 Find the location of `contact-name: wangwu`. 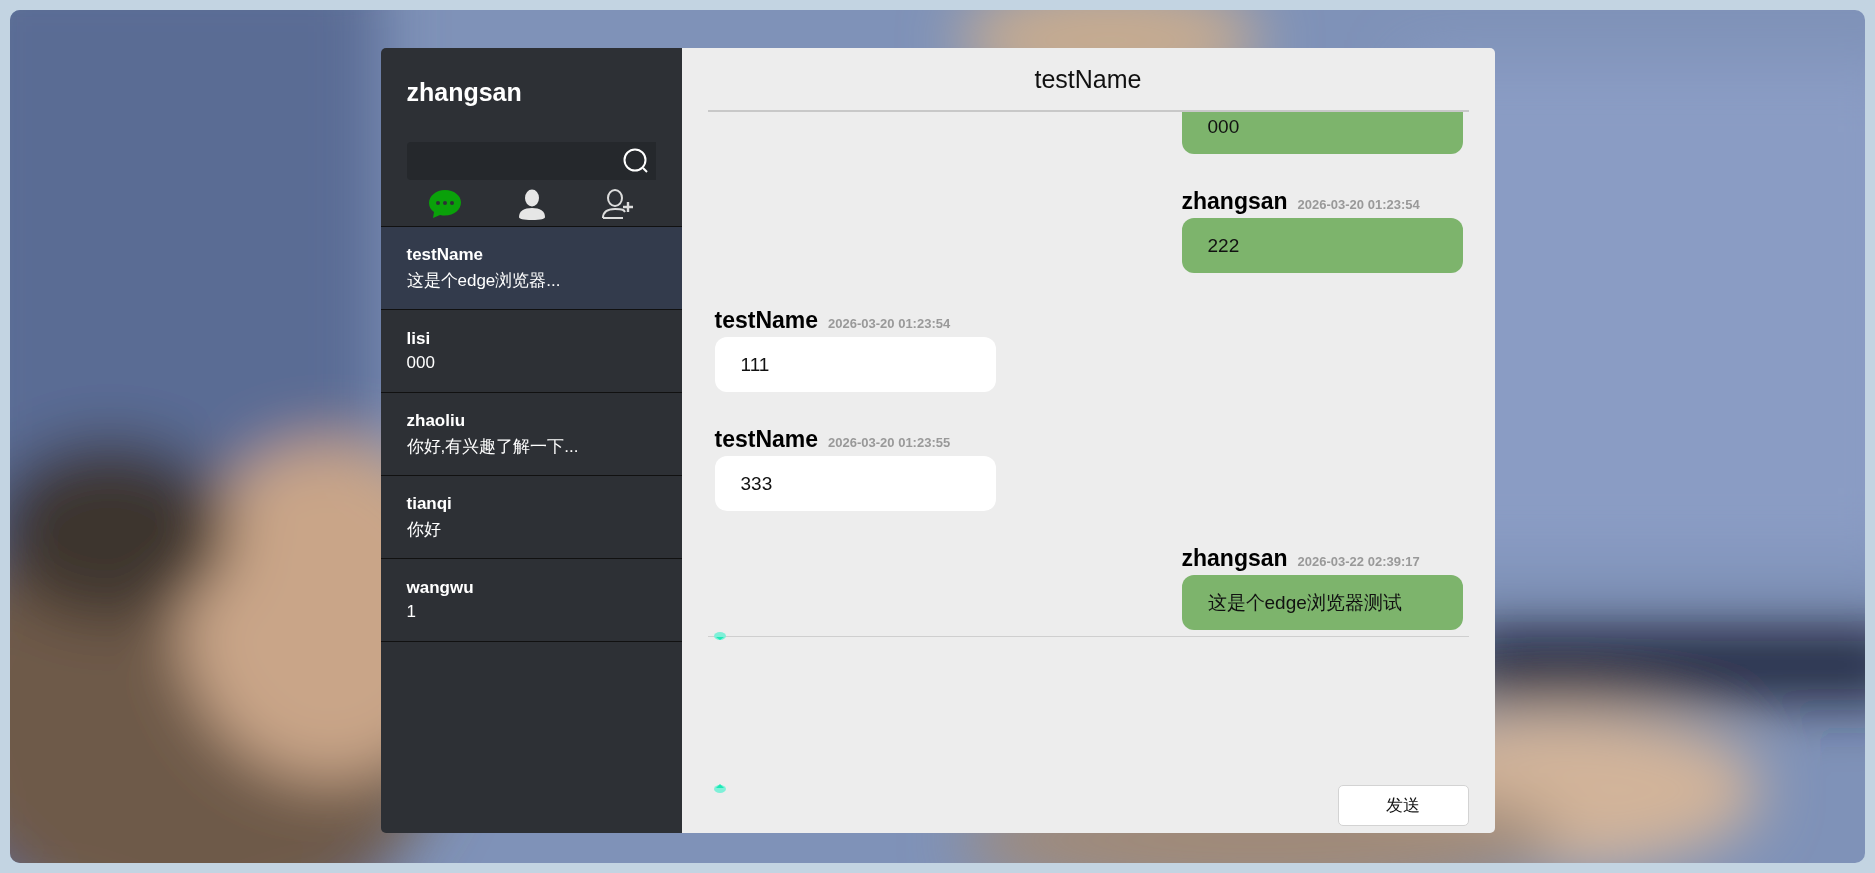

contact-name: wangwu is located at coordinates (440, 588).